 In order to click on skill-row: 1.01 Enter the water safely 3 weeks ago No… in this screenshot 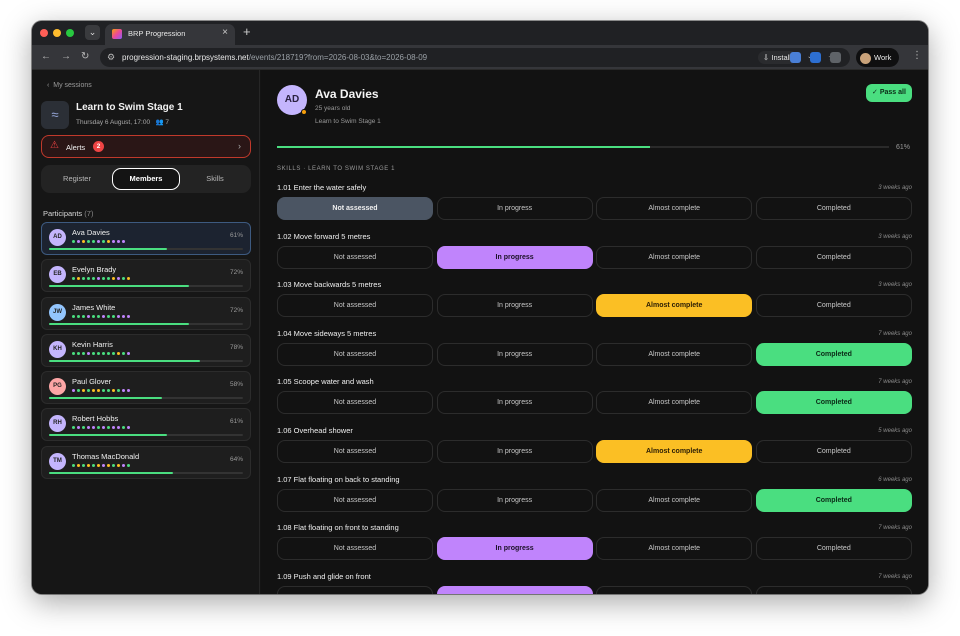, I will do `click(594, 204)`.